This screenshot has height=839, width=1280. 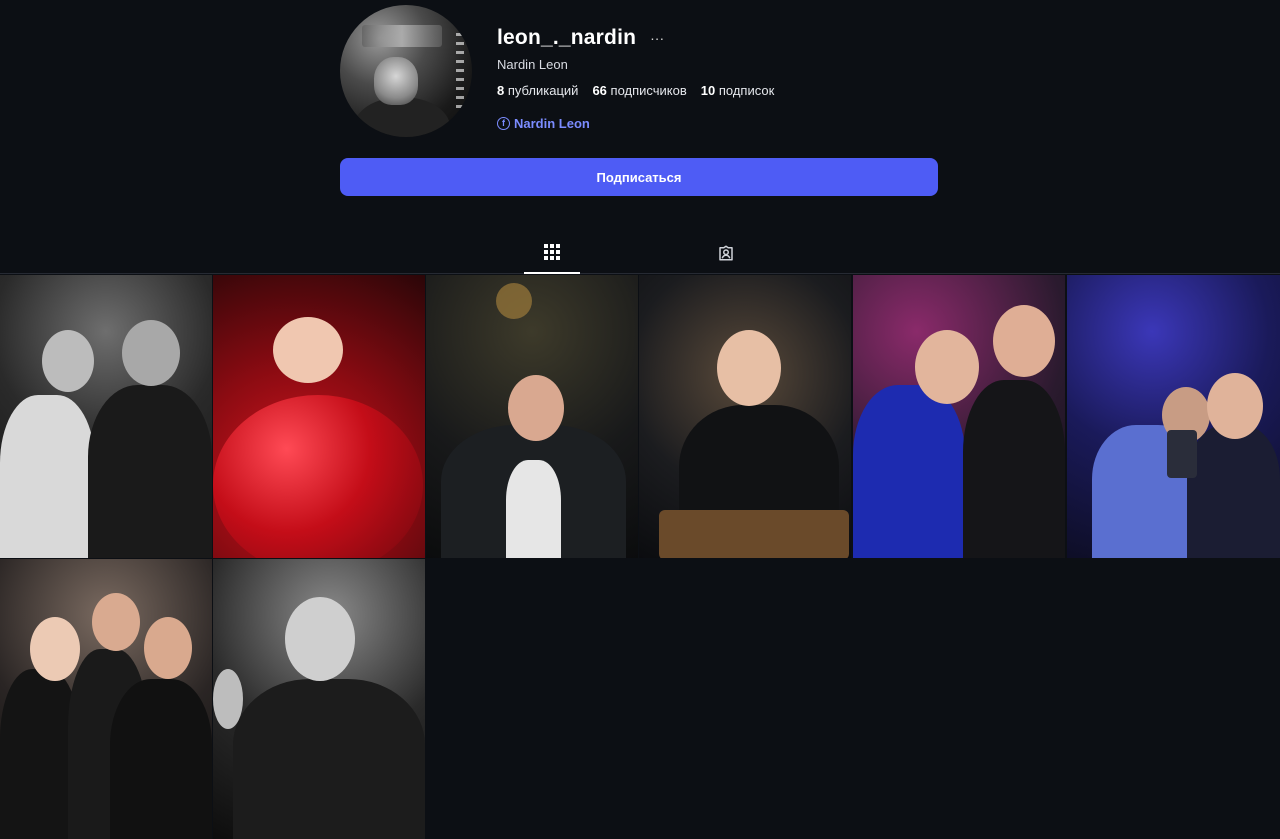 What do you see at coordinates (536, 408) in the screenshot?
I see `photo-3-face` at bounding box center [536, 408].